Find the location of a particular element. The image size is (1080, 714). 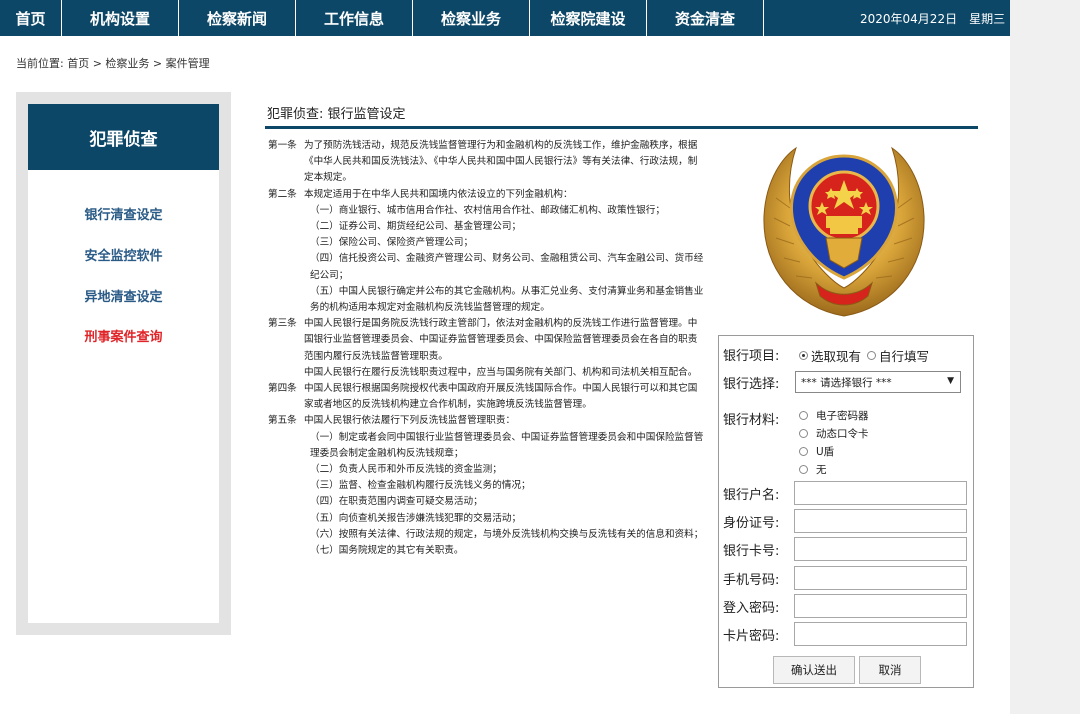

breadcrumb: 当前位置: 首页 > 检察业务 > 案件管理 is located at coordinates (113, 63).